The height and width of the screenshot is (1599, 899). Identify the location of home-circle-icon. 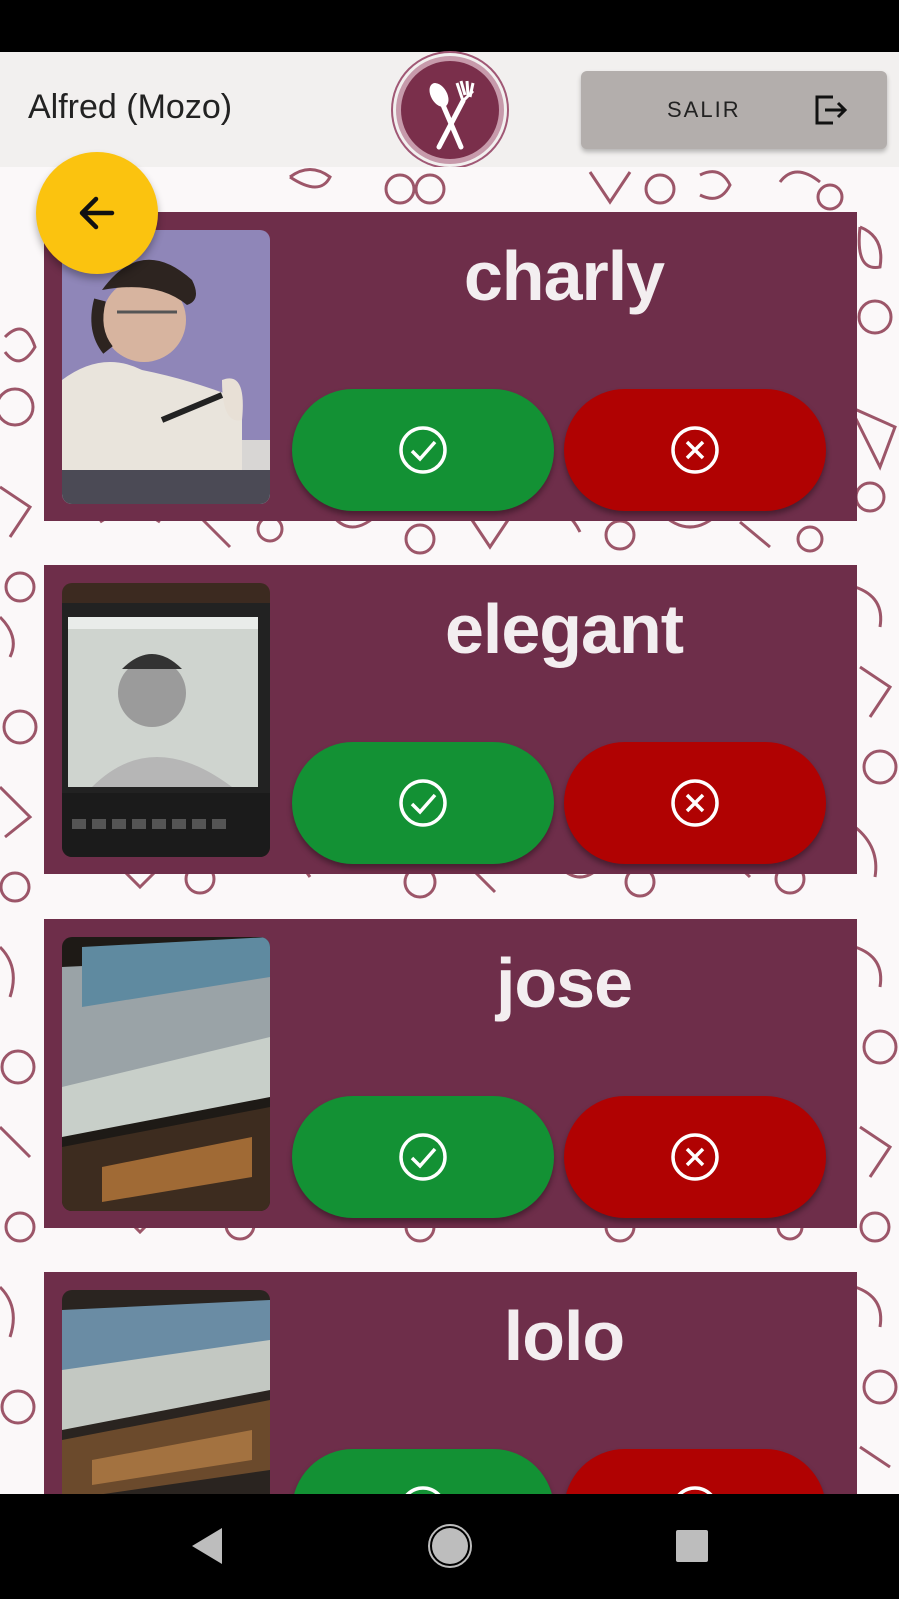
(450, 1546).